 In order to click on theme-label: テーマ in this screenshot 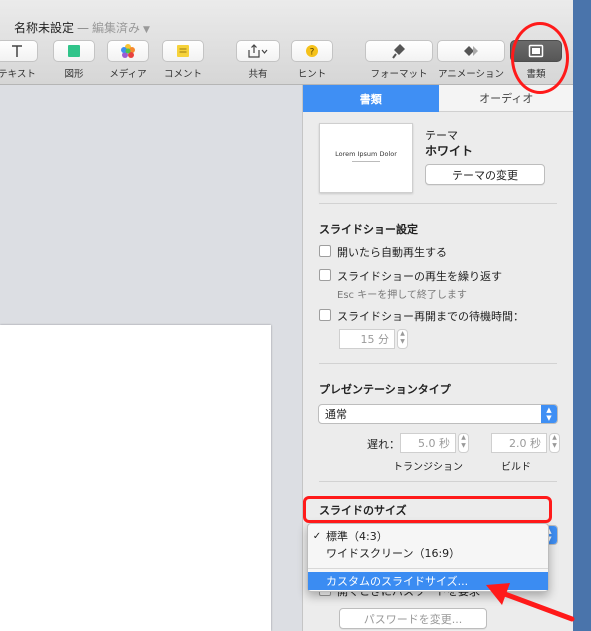, I will do `click(441, 135)`.